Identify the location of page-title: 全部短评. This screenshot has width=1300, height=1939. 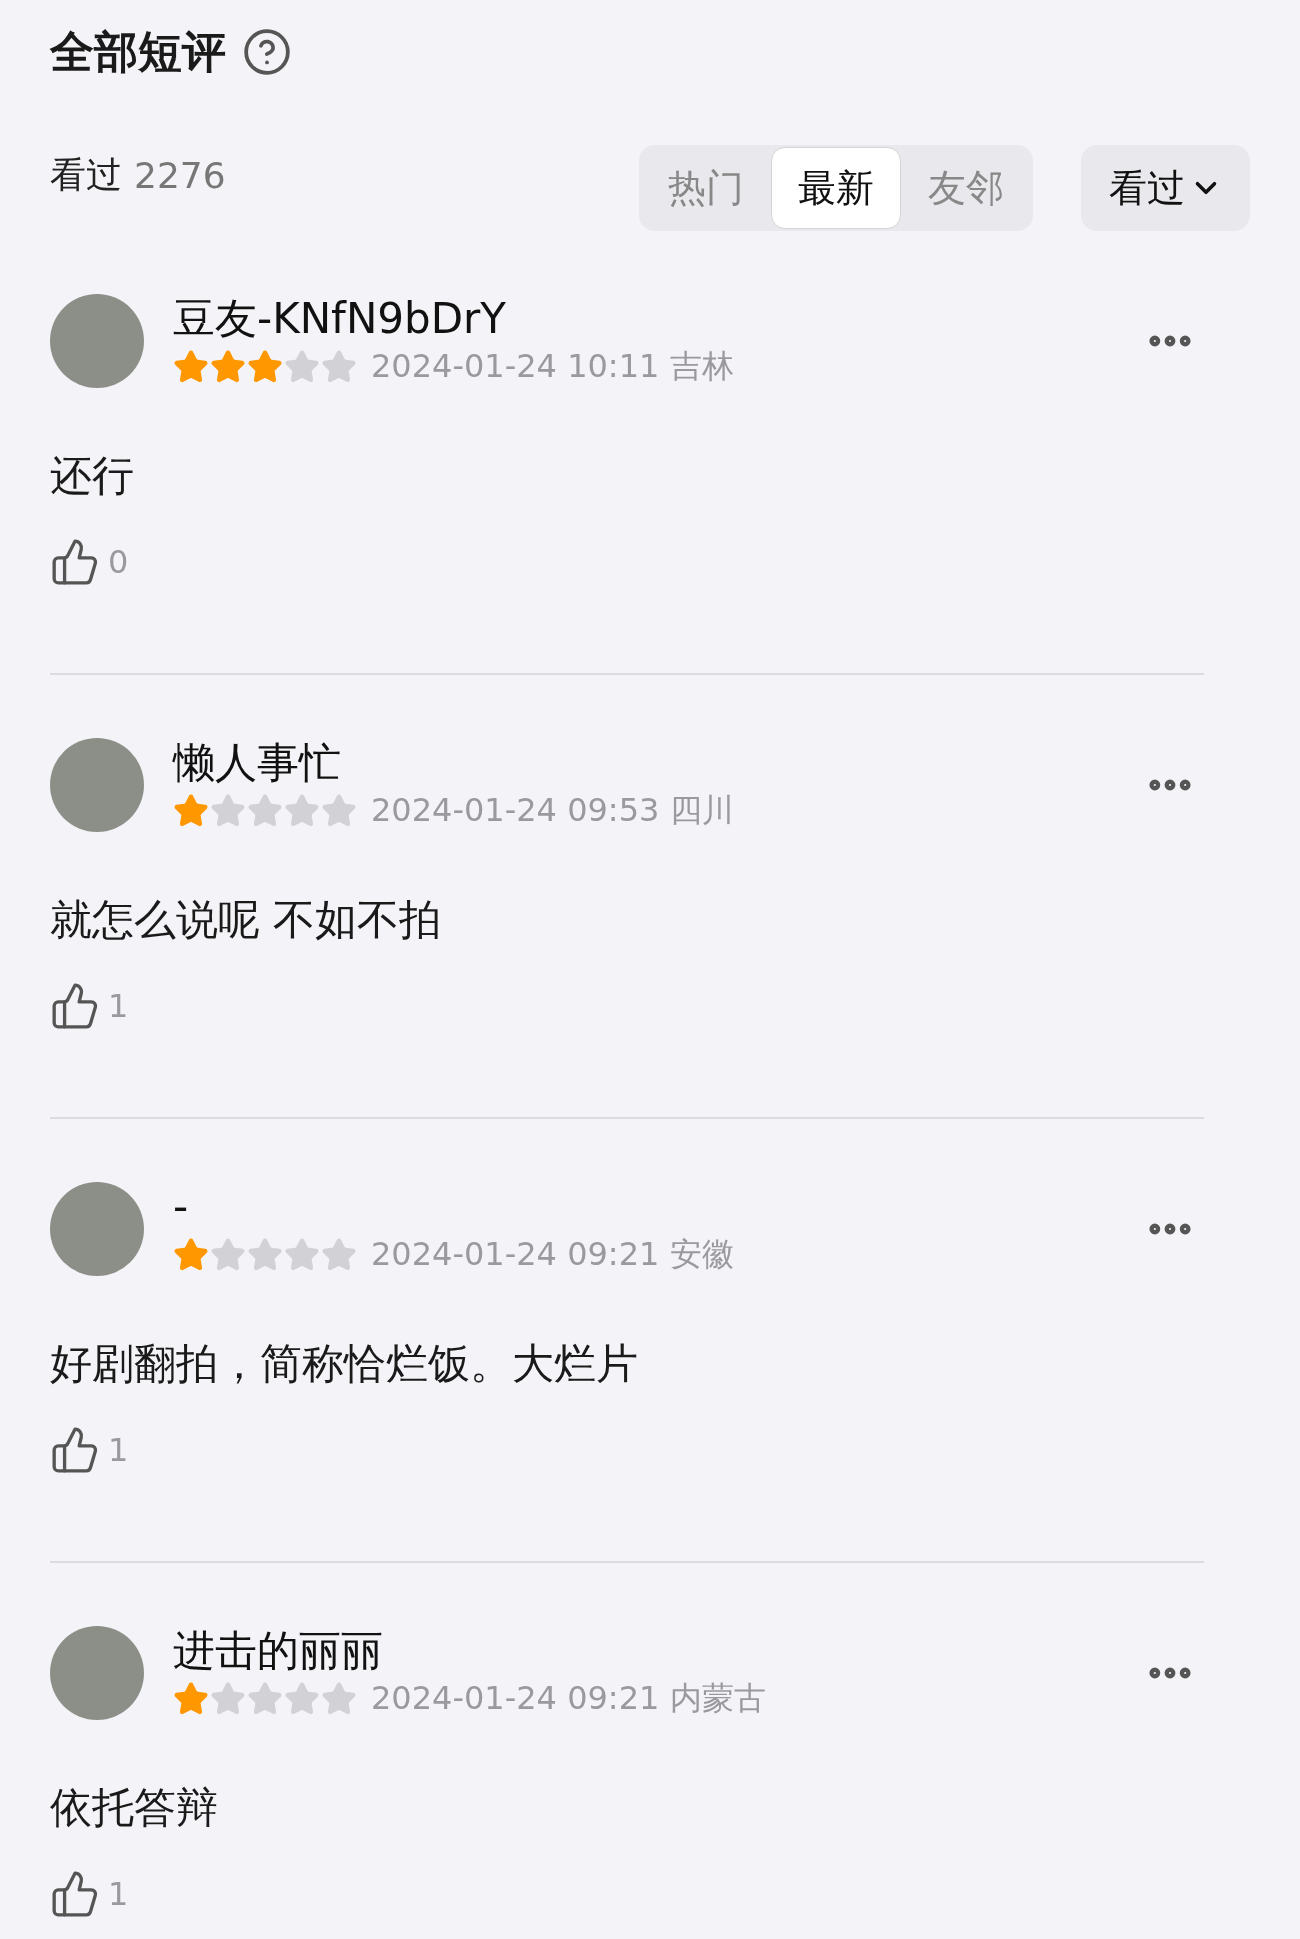
(138, 52).